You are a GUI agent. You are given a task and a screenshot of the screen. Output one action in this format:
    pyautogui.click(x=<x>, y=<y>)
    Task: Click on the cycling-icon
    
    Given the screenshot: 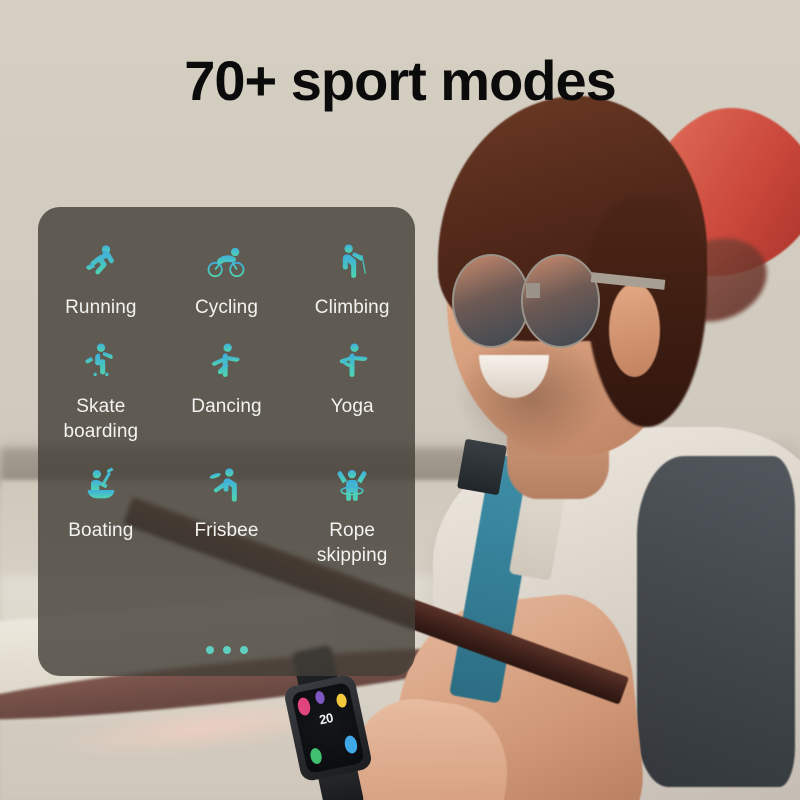 What is the action you would take?
    pyautogui.click(x=226, y=262)
    